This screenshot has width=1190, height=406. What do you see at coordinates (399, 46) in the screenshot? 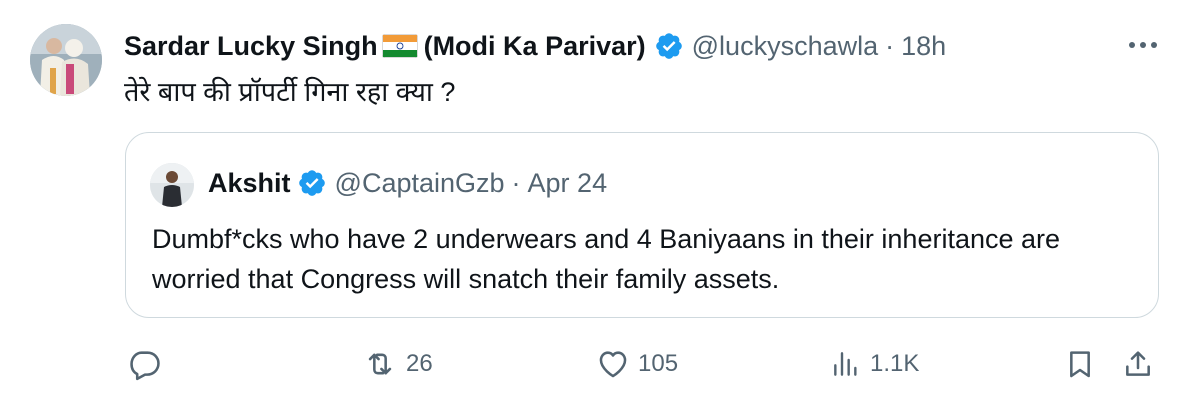
I see `india-flag-icon` at bounding box center [399, 46].